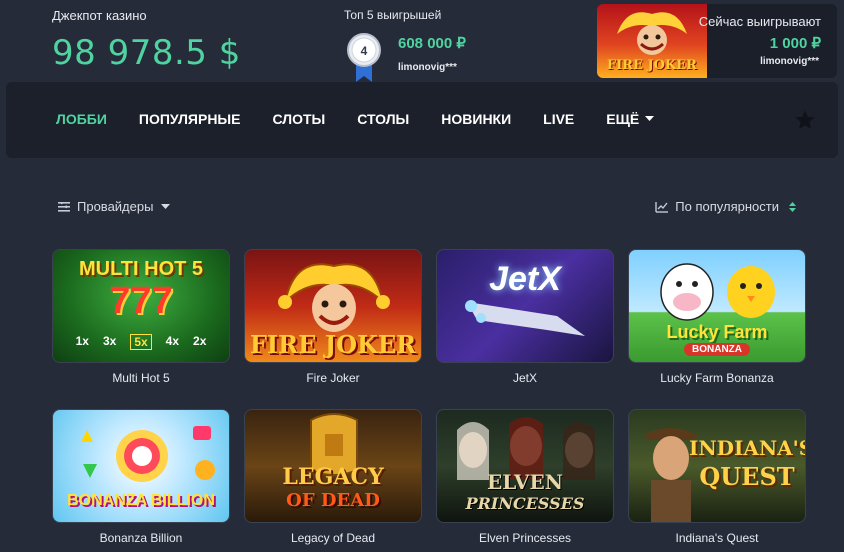 The height and width of the screenshot is (552, 844). What do you see at coordinates (558, 119) in the screenshot?
I see `nav-item-live: LIVE` at bounding box center [558, 119].